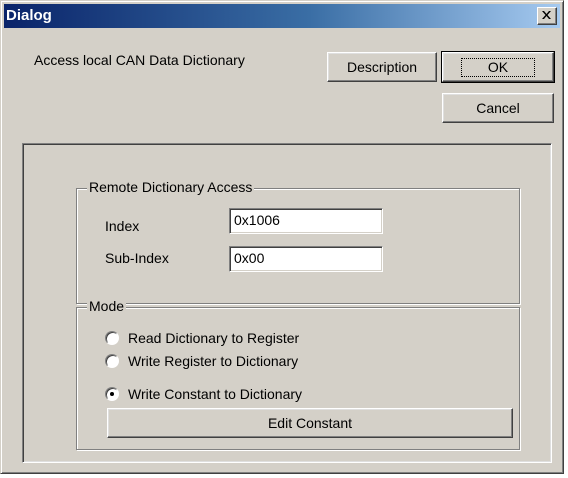  I want to click on close-icon, so click(546, 15).